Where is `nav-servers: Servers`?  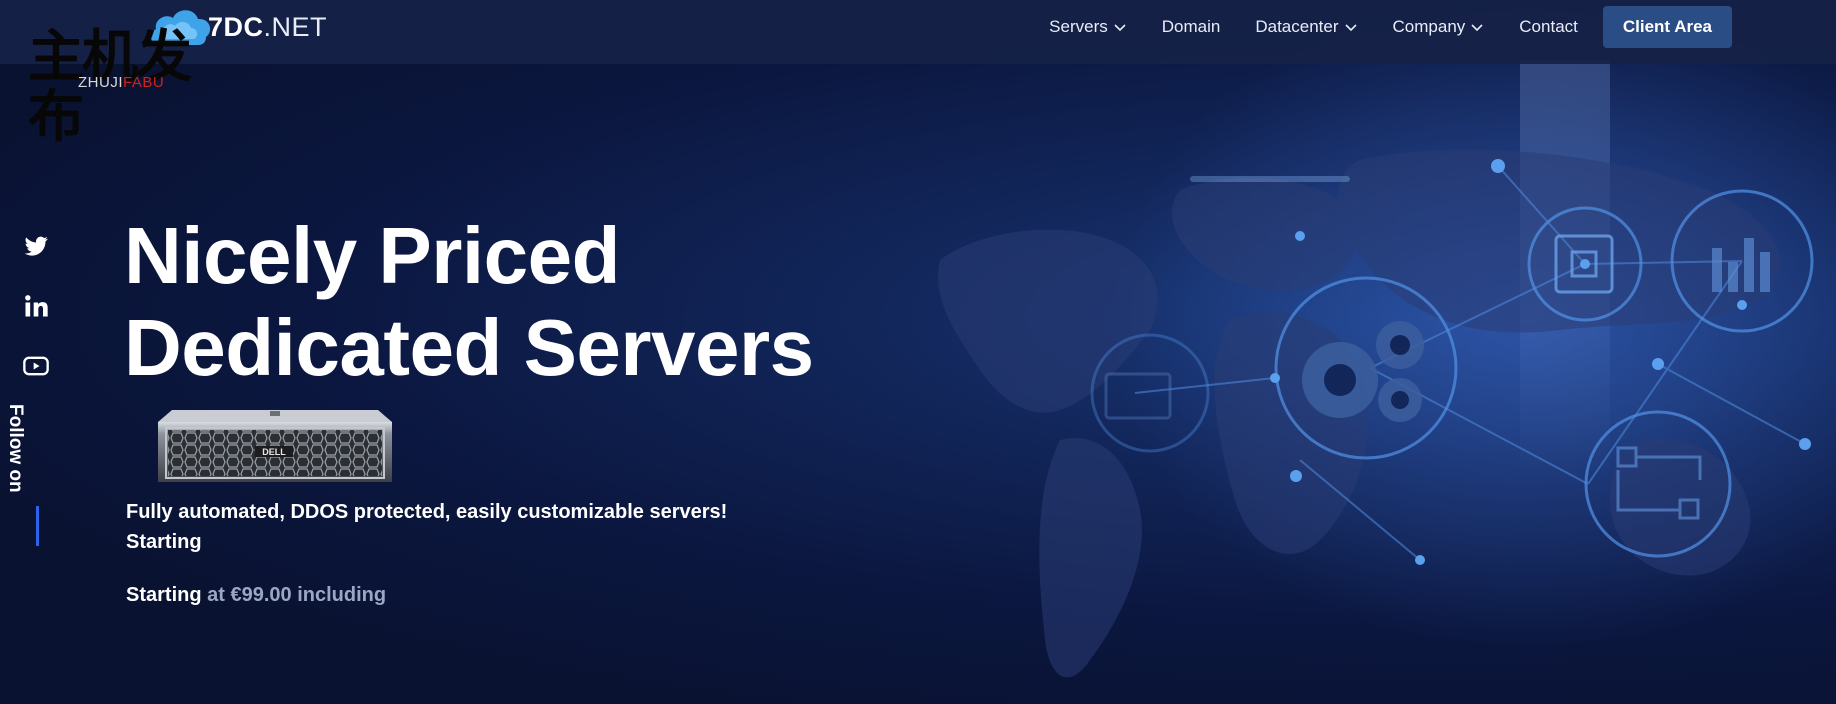 nav-servers: Servers is located at coordinates (1088, 27).